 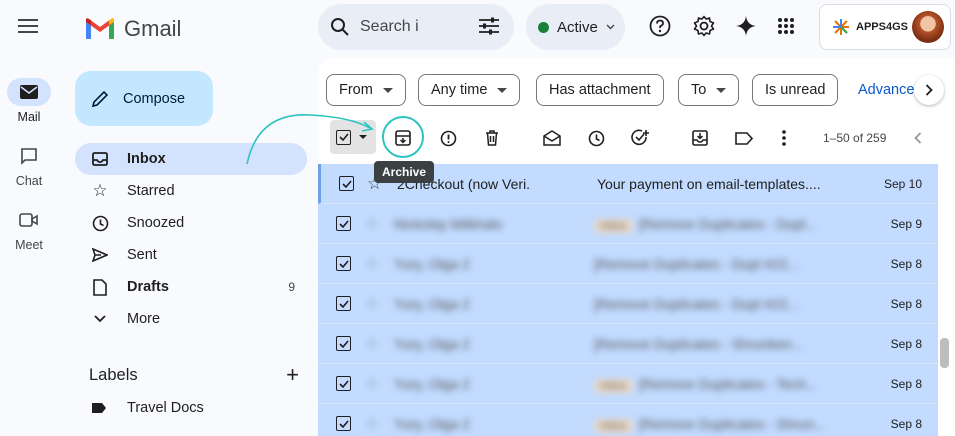 I want to click on newer-page-button, so click(x=918, y=138).